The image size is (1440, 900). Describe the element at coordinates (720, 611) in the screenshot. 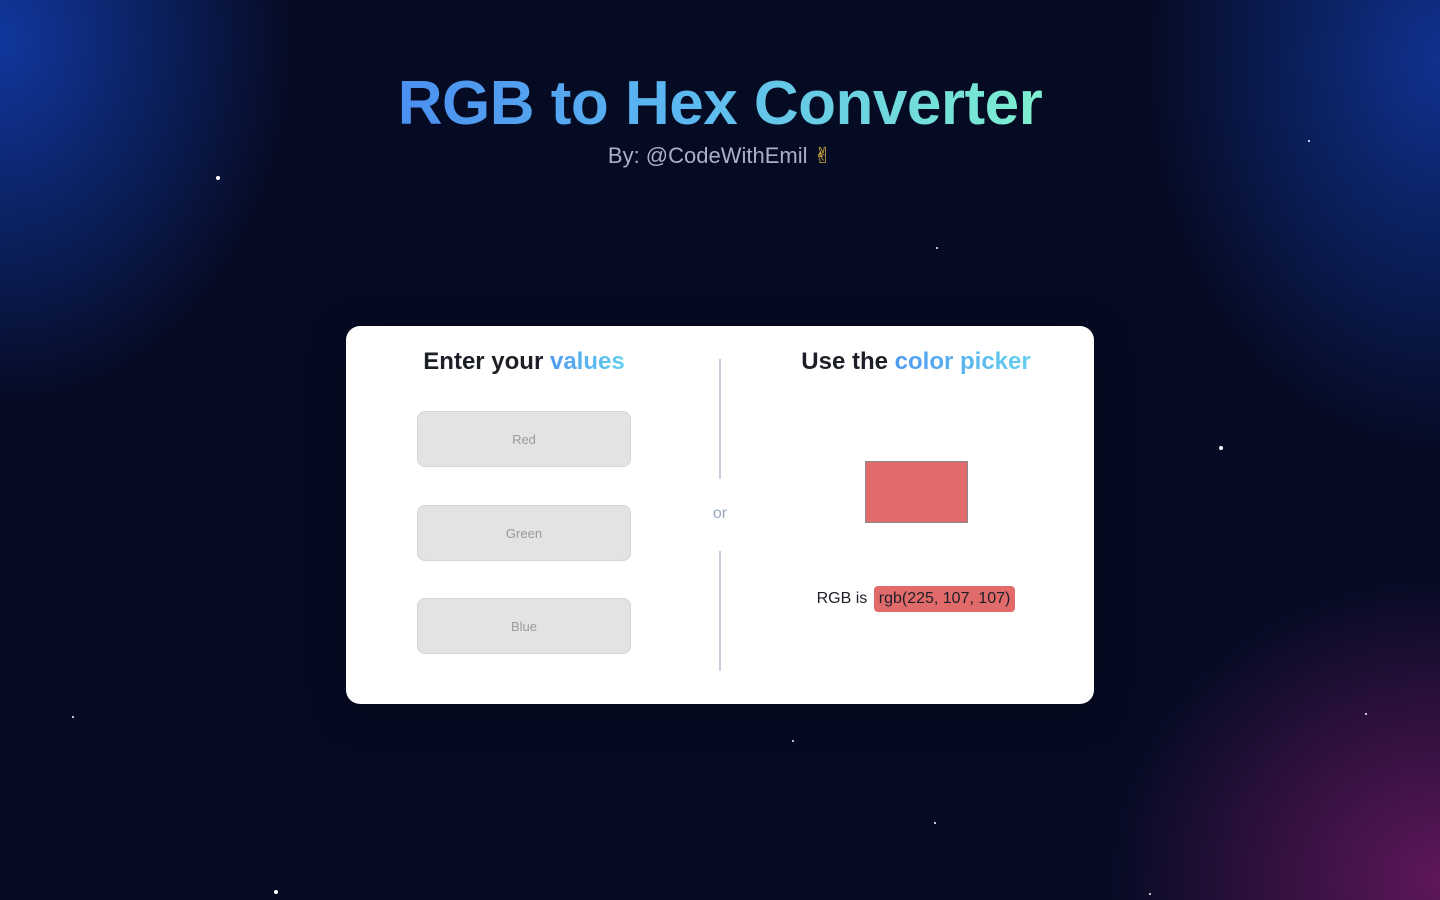

I see `divider-line-bottom` at that location.